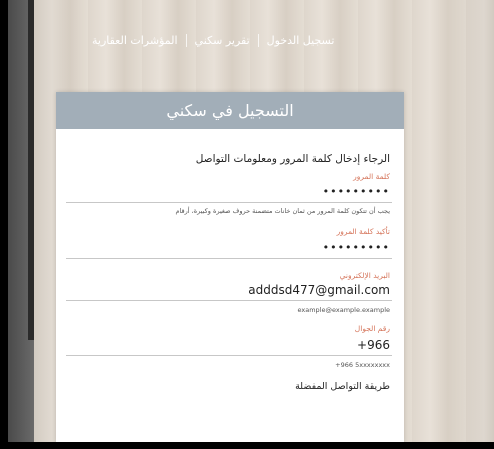  What do you see at coordinates (135, 40) in the screenshot?
I see `nav-real-estate-indicators: المؤشرات العقارية` at bounding box center [135, 40].